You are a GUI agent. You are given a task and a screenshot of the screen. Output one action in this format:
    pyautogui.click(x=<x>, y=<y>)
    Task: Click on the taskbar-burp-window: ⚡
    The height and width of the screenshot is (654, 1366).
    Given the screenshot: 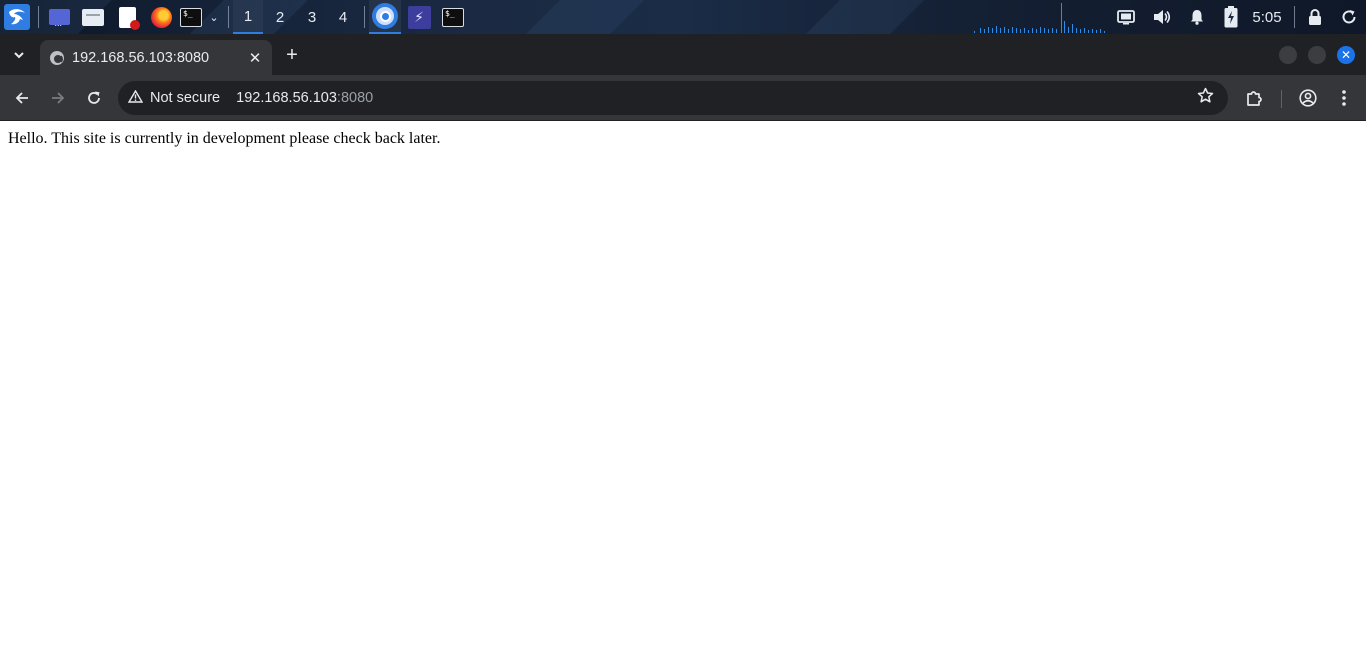 What is the action you would take?
    pyautogui.click(x=419, y=17)
    